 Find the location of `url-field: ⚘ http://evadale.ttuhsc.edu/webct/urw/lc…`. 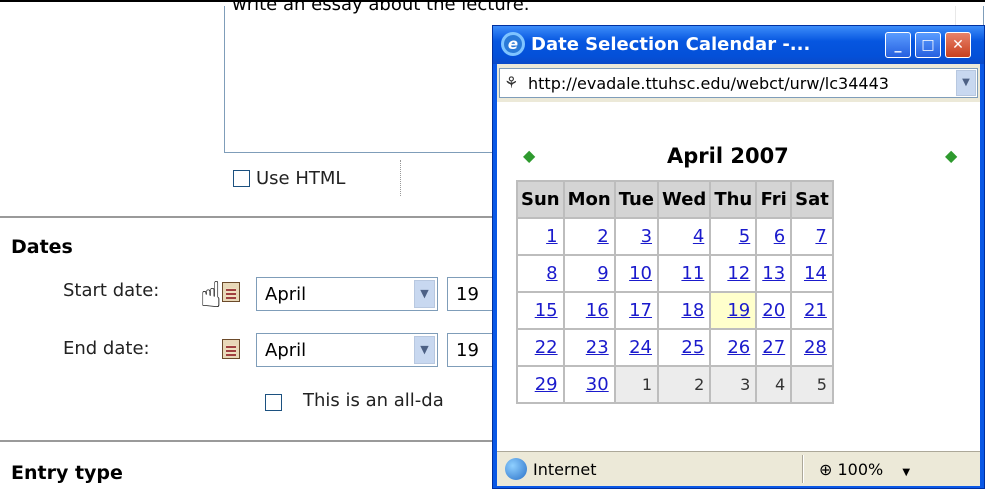

url-field: ⚘ http://evadale.ttuhsc.edu/webct/urw/lc… is located at coordinates (738, 83).